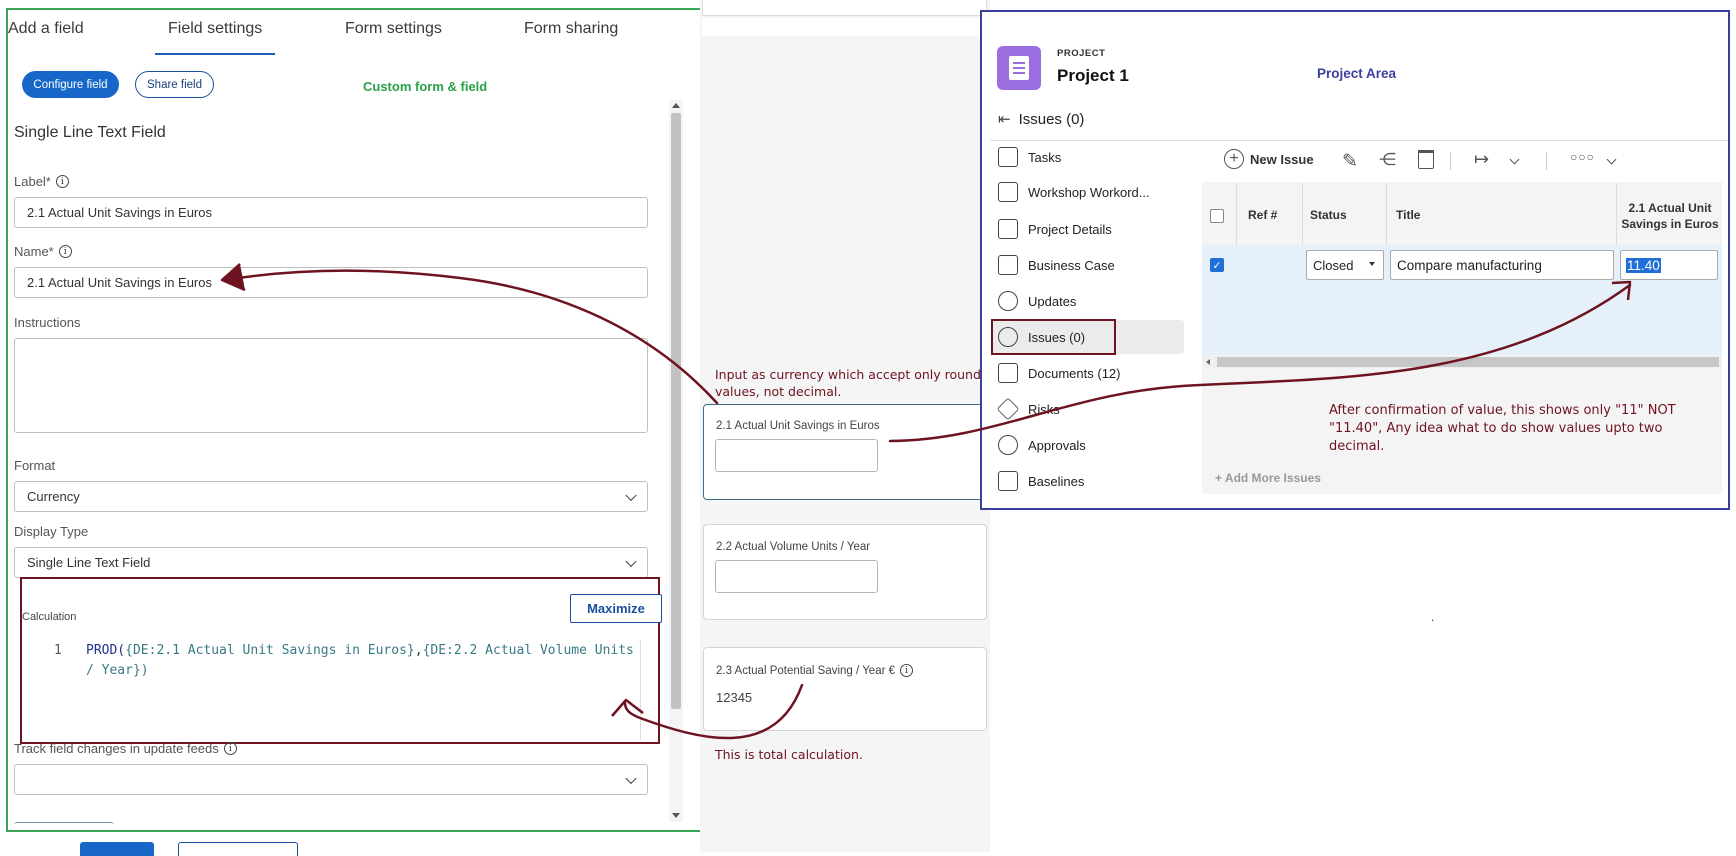  Describe the element at coordinates (471, 337) in the screenshot. I see `arrow-to-name-field` at that location.